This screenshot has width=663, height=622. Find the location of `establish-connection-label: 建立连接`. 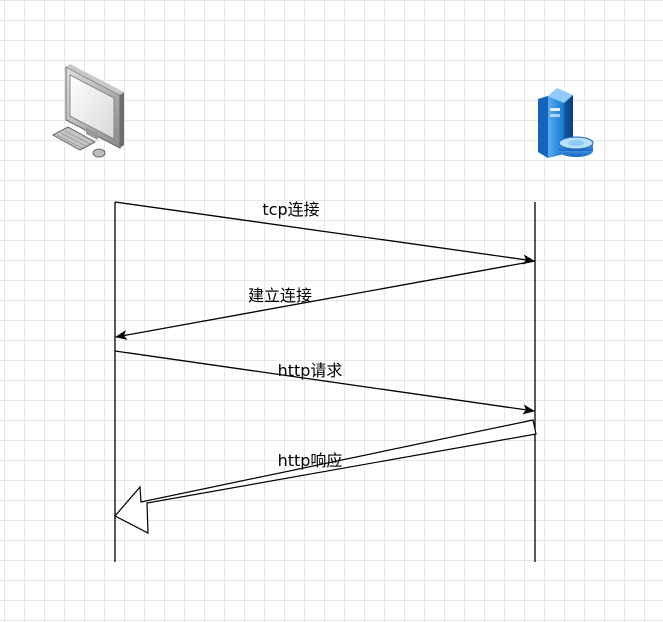

establish-connection-label: 建立连接 is located at coordinates (280, 295).